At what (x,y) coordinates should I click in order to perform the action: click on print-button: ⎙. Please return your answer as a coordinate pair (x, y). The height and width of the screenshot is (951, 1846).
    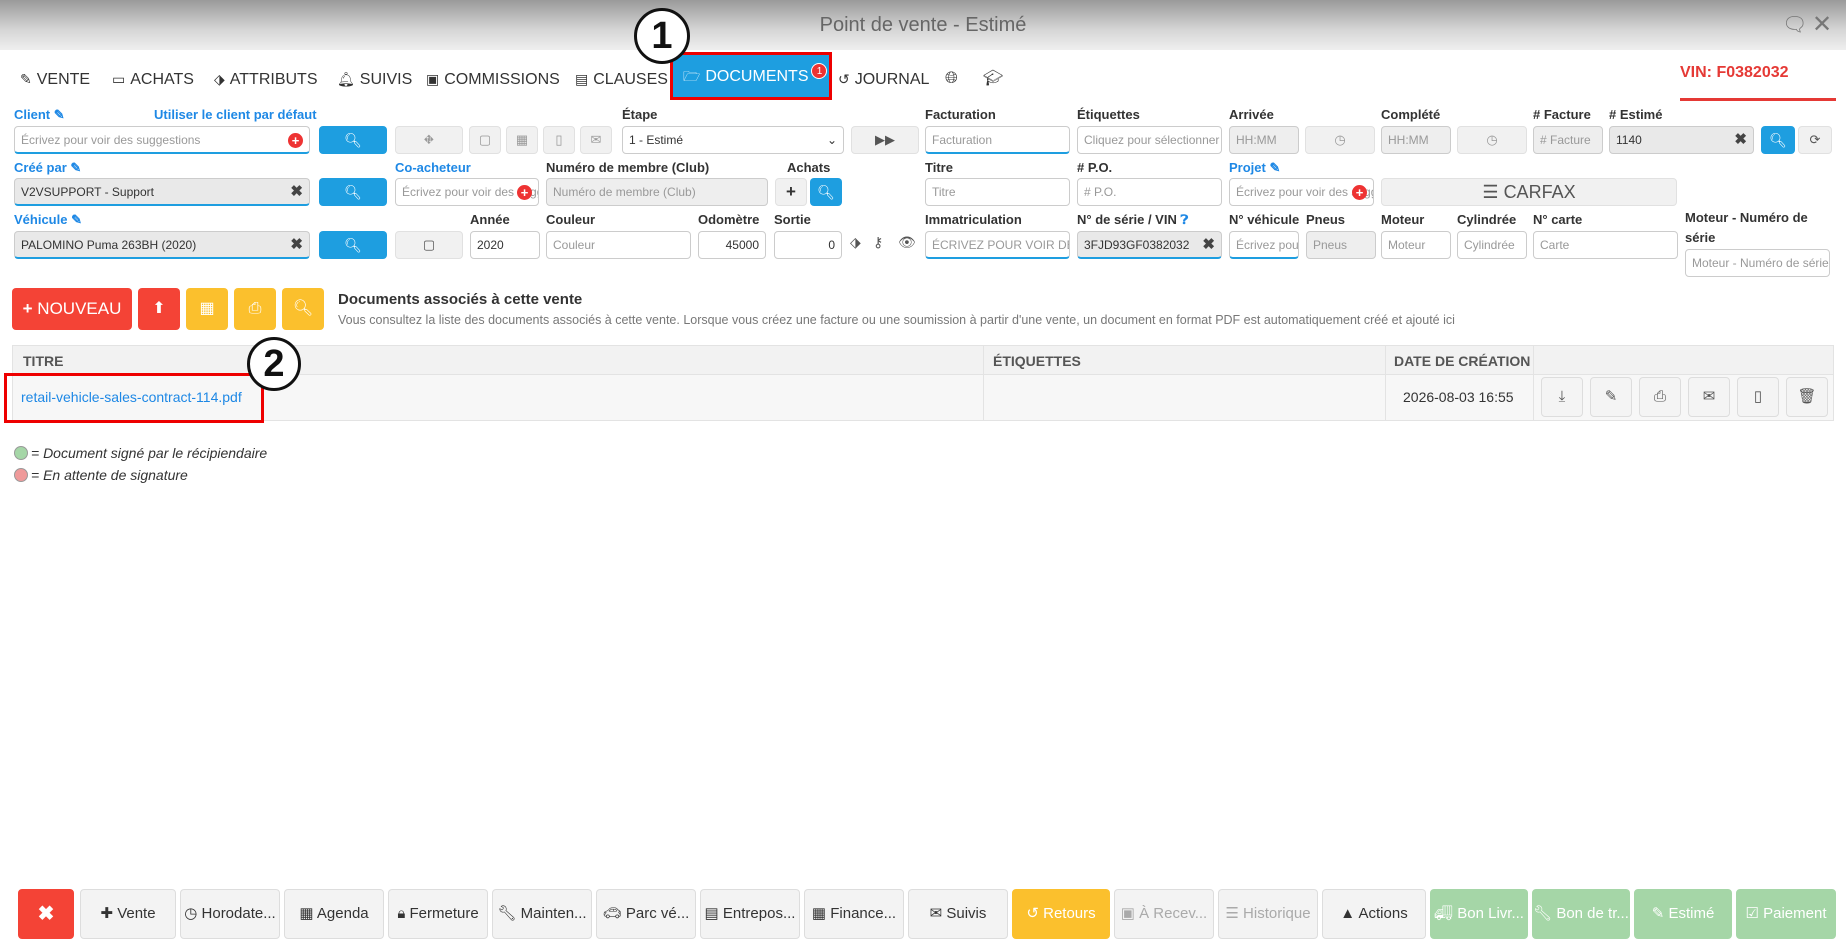
    Looking at the image, I should click on (255, 309).